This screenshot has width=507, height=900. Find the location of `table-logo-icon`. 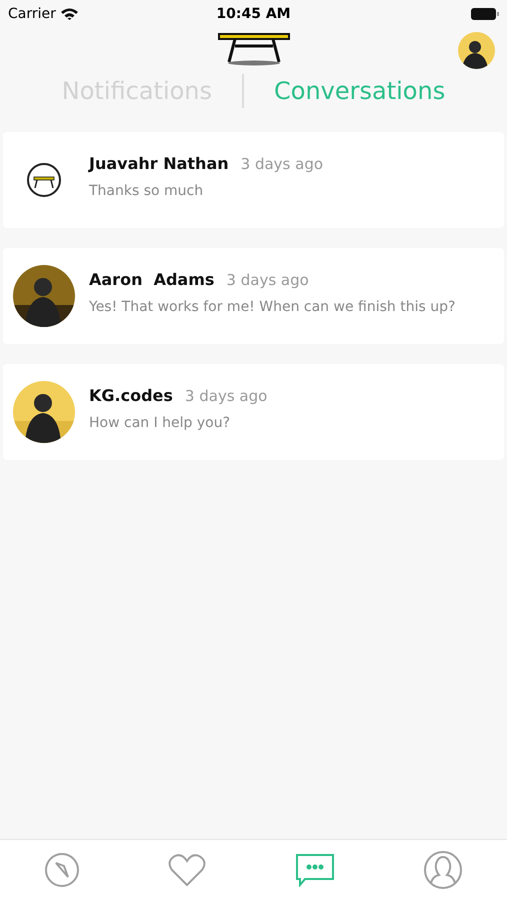

table-logo-icon is located at coordinates (253, 49).